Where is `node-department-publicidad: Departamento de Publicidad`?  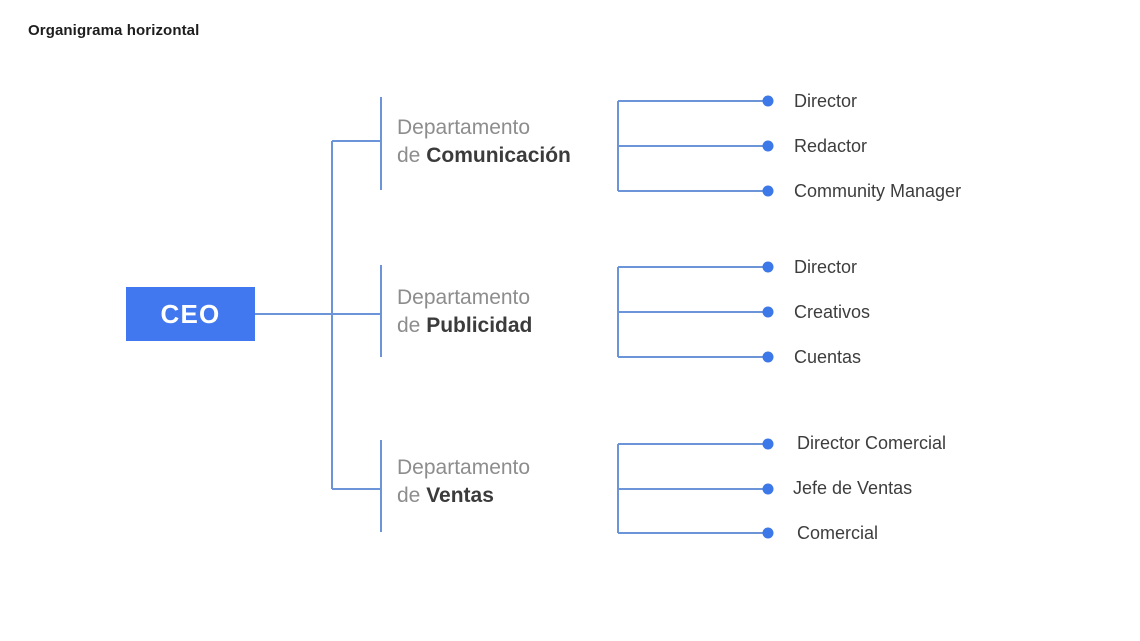 node-department-publicidad: Departamento de Publicidad is located at coordinates (512, 312).